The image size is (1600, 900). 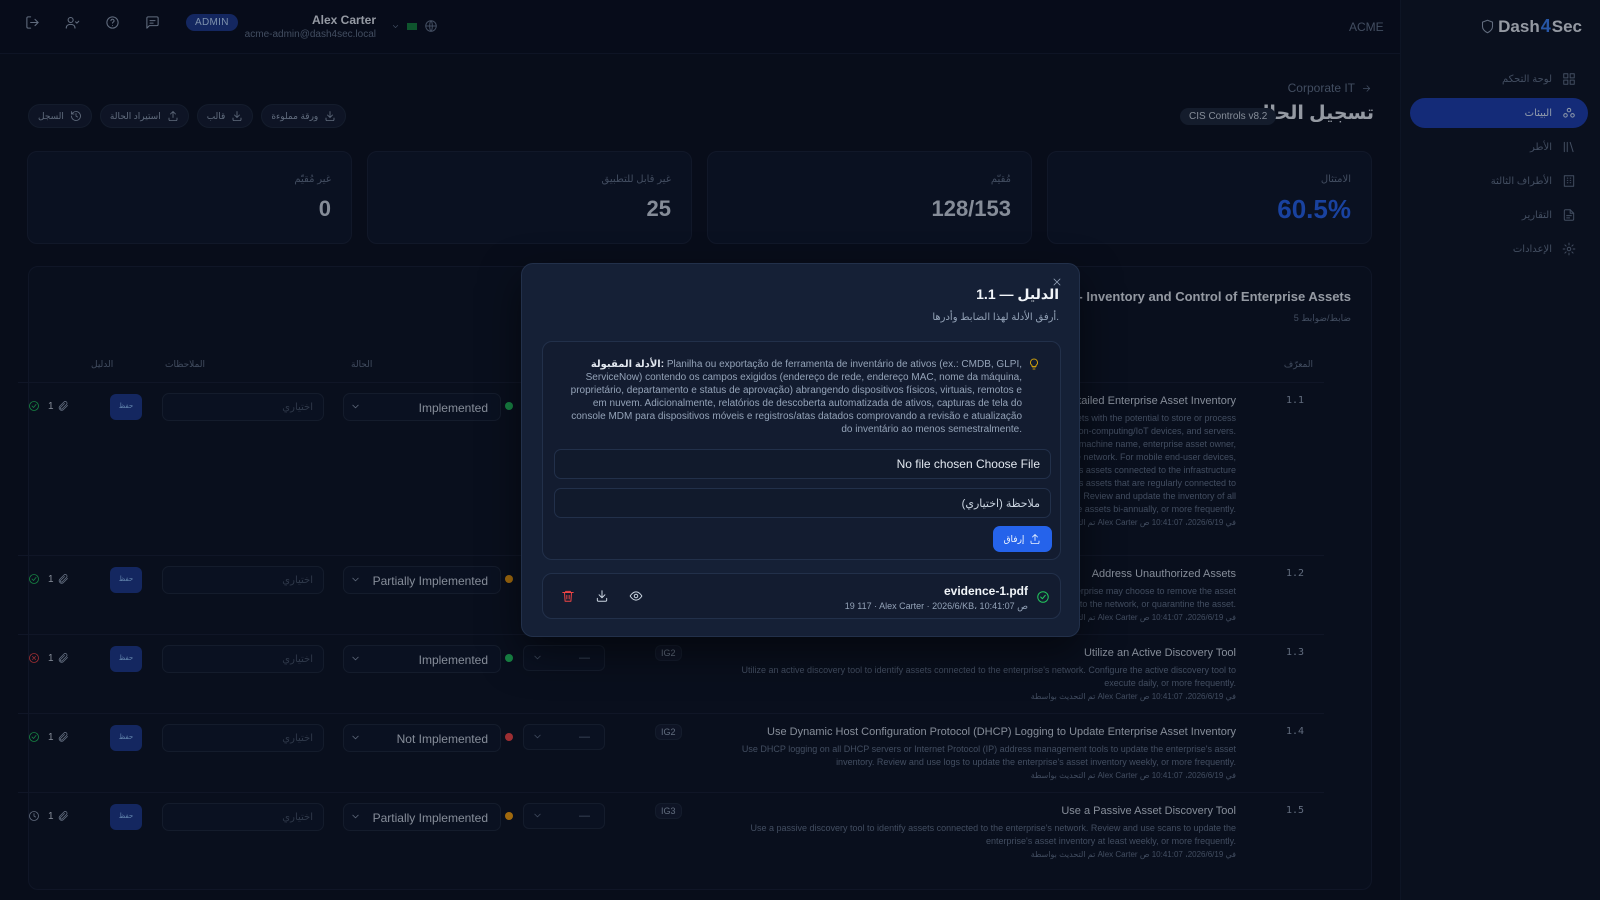 I want to click on modal-title: الدليل — 1.1, so click(x=1017, y=294).